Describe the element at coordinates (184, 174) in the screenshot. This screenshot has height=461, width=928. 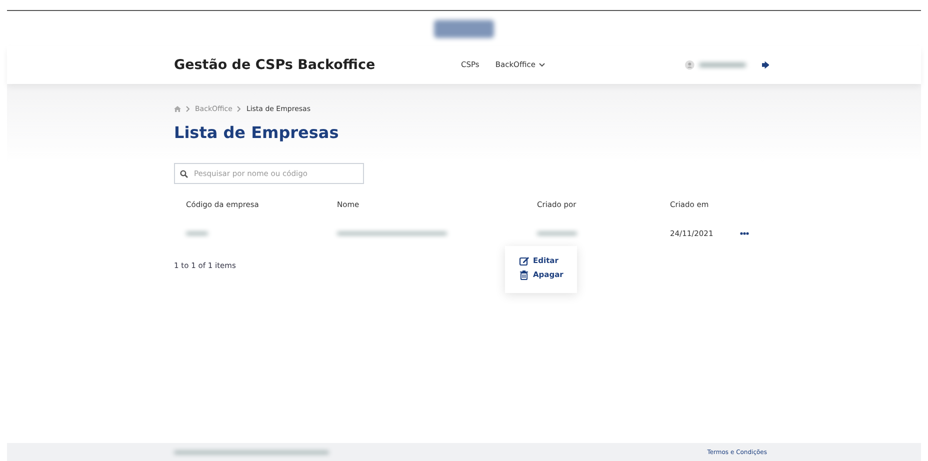
I see `search-icon` at that location.